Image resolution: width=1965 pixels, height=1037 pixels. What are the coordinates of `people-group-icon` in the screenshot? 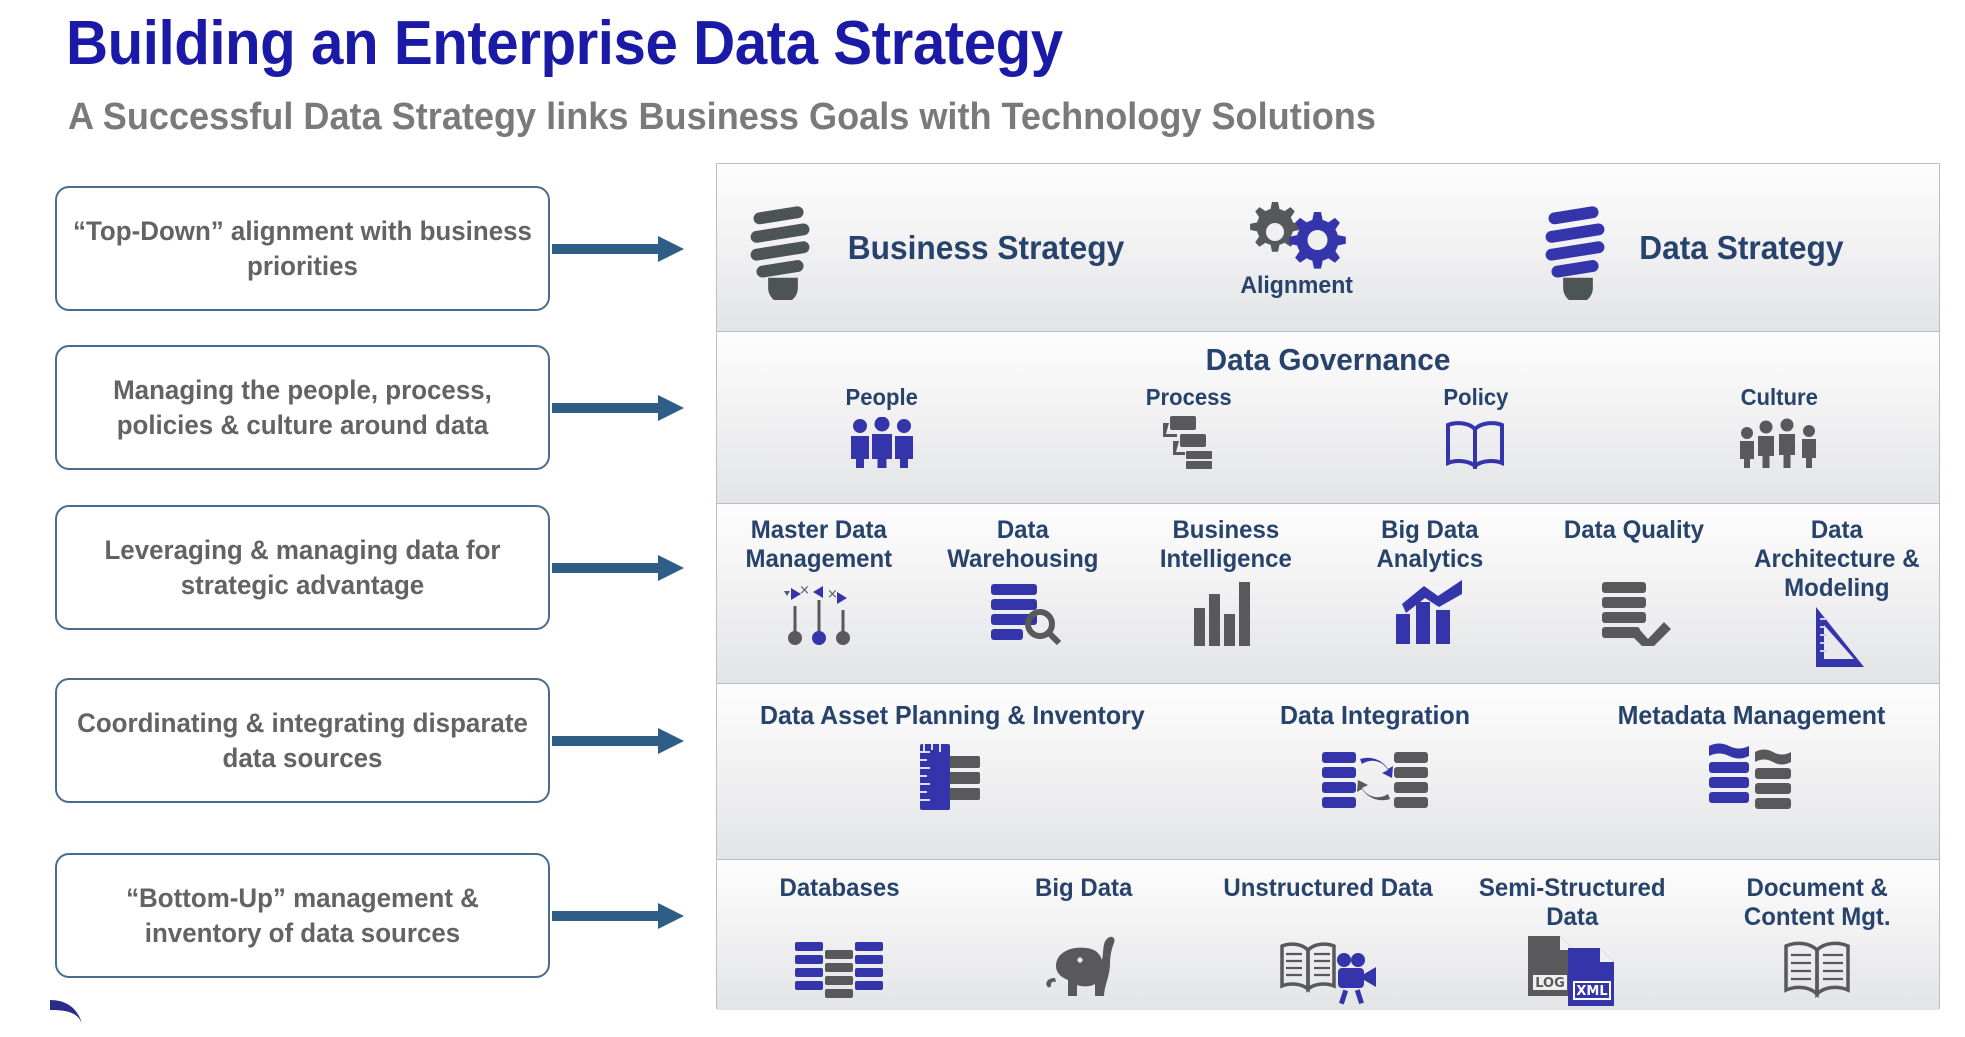 It's located at (882, 442).